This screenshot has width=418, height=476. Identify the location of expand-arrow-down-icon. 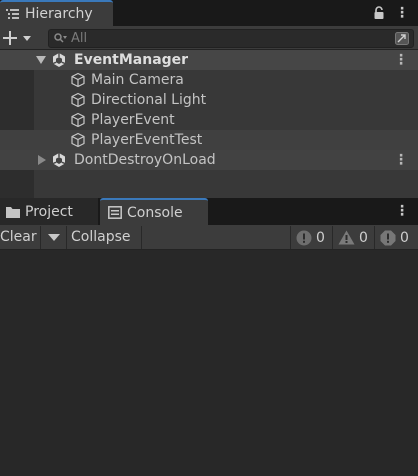
(41, 60).